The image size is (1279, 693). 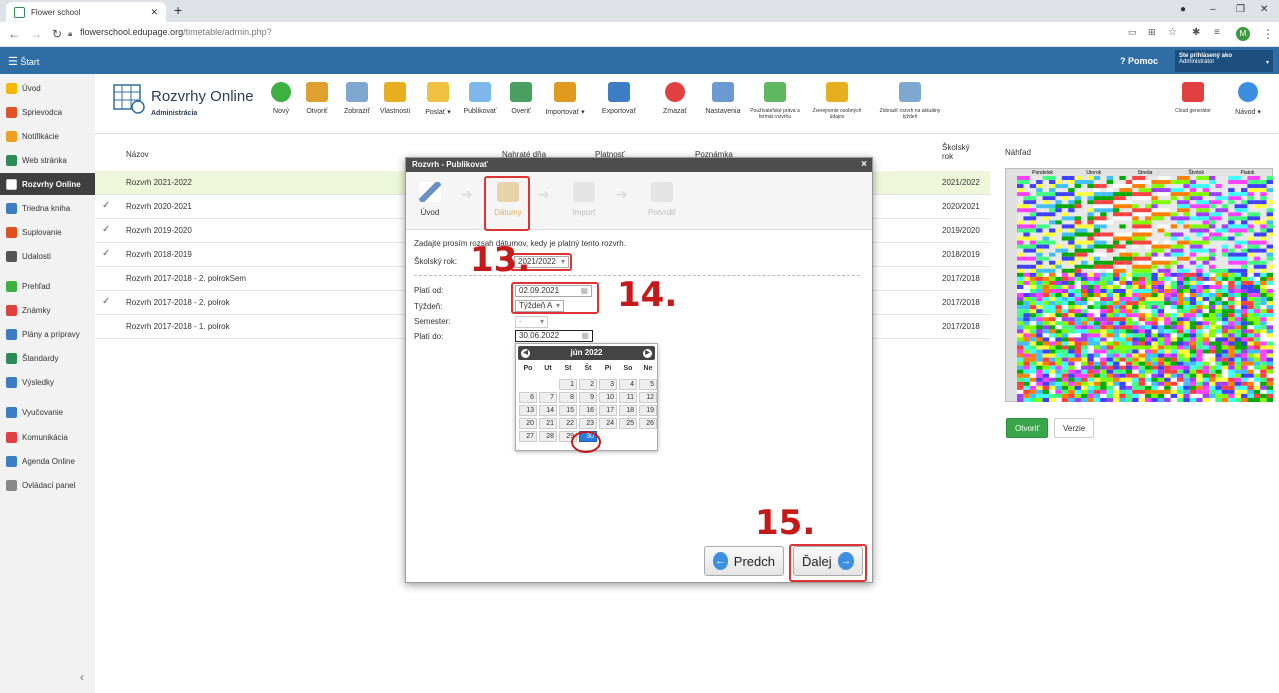 I want to click on toolbar-button: Zobraziť rozvrh na aktuálny týždeň, so click(x=910, y=100).